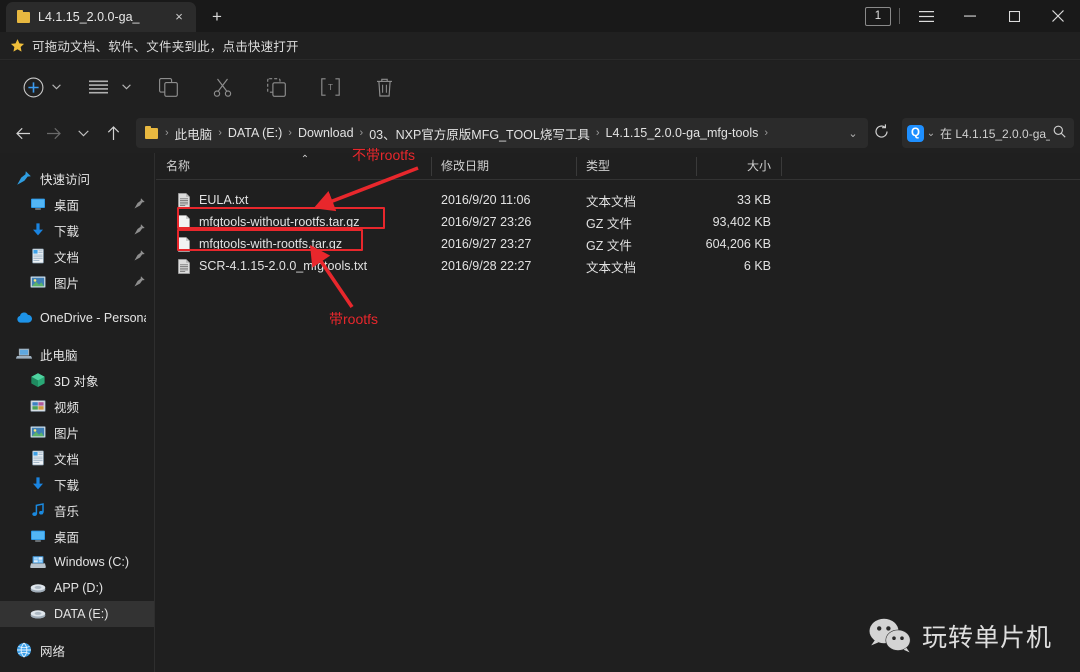  What do you see at coordinates (77, 614) in the screenshot?
I see `sidebar-item-data-e-: DATA (E:)` at bounding box center [77, 614].